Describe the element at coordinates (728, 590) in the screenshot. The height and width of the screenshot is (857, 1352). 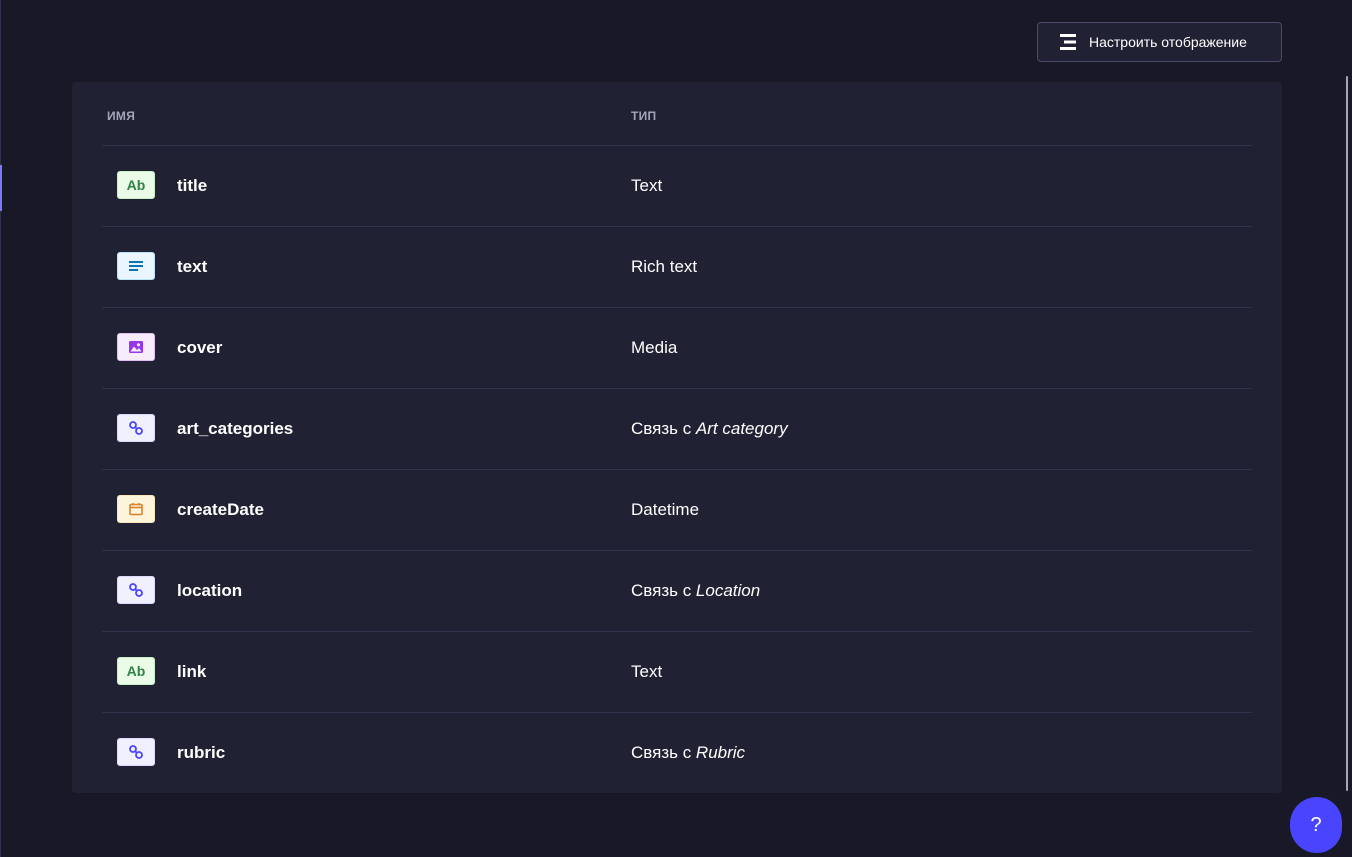
I see `field-type-target: Location` at that location.